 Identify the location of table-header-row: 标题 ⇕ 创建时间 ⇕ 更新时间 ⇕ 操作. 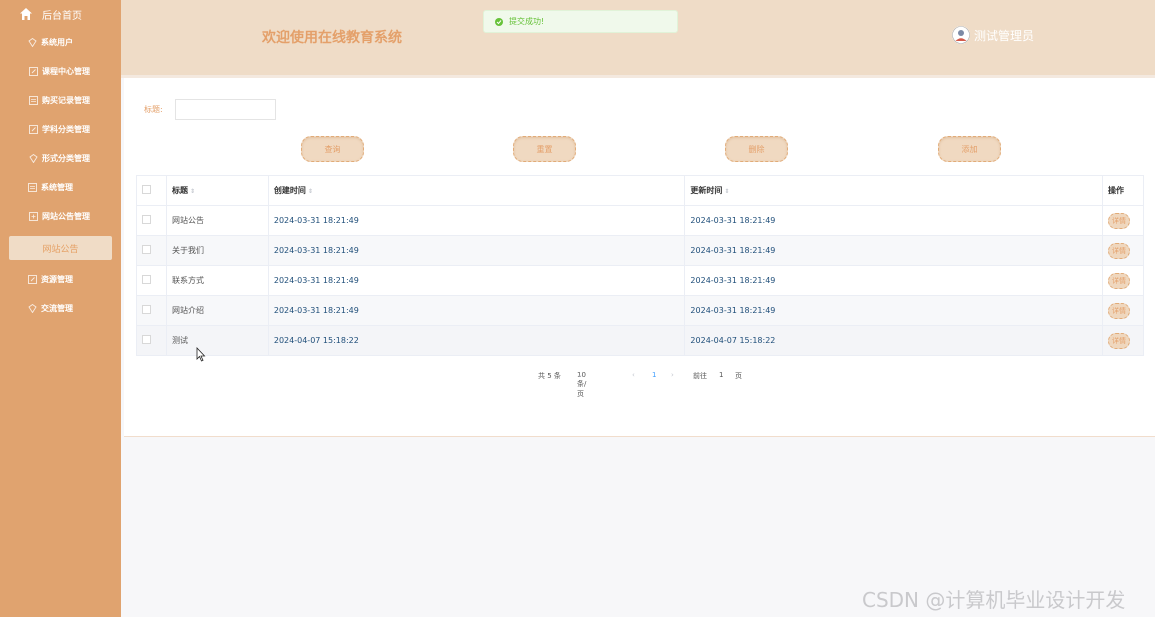
(640, 190).